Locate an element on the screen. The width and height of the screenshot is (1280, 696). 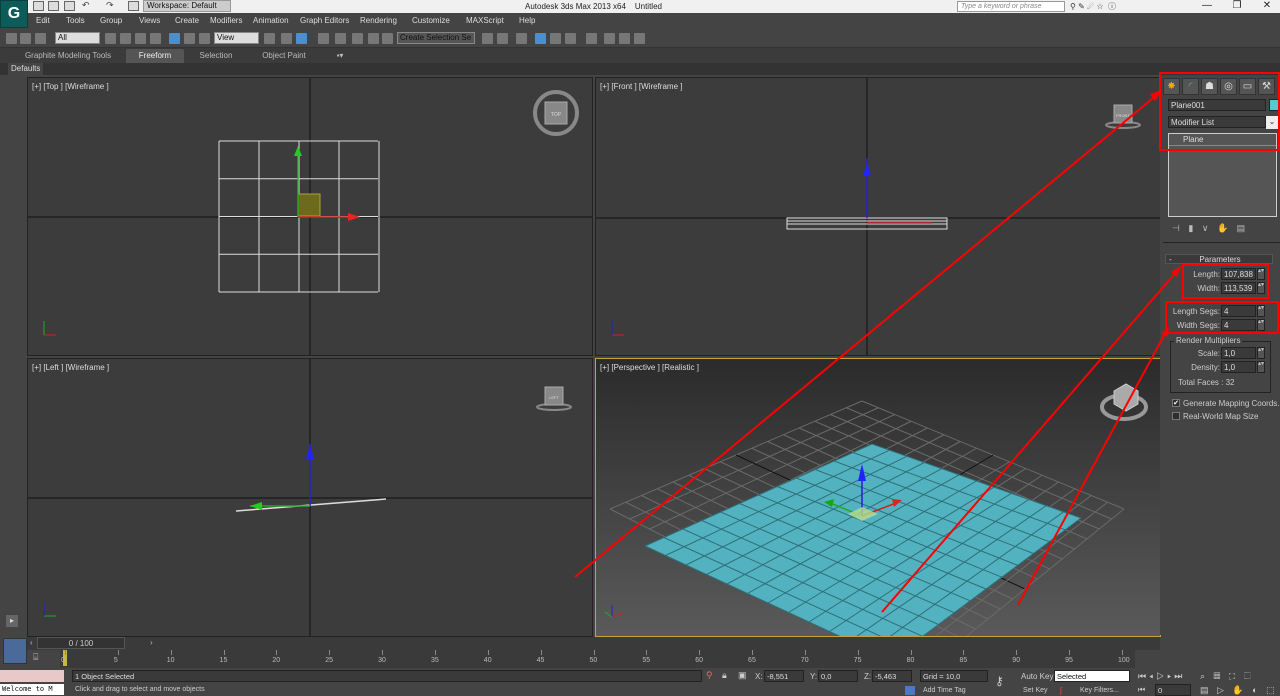
menu-animation: Animation is located at coordinates (271, 20).